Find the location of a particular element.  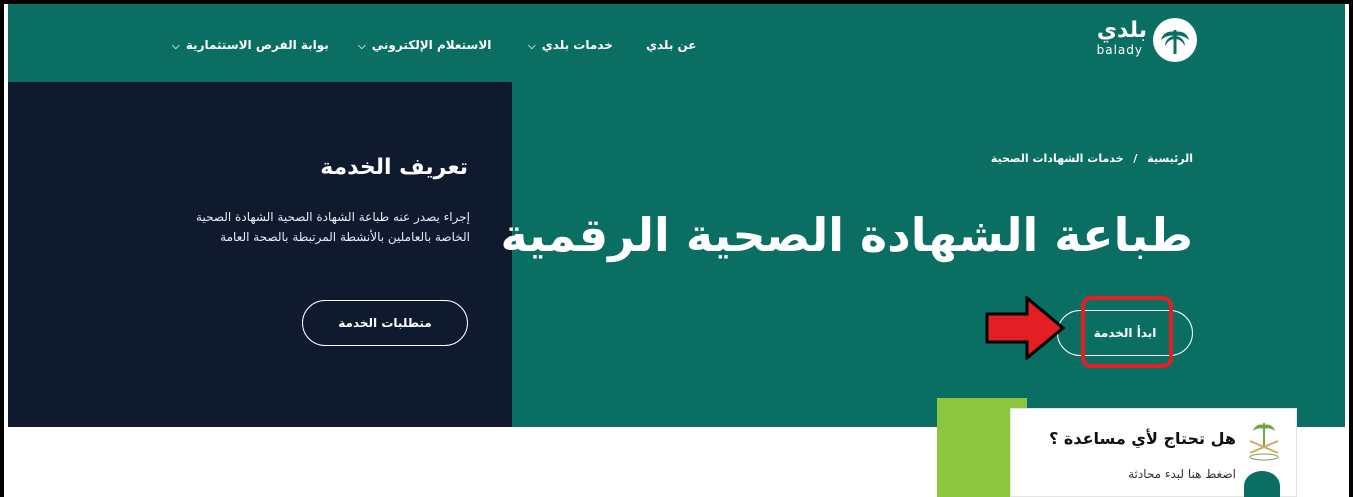

nav-investment-portal: بوابة الفرص الاستثمارية ⌵ is located at coordinates (250, 45).